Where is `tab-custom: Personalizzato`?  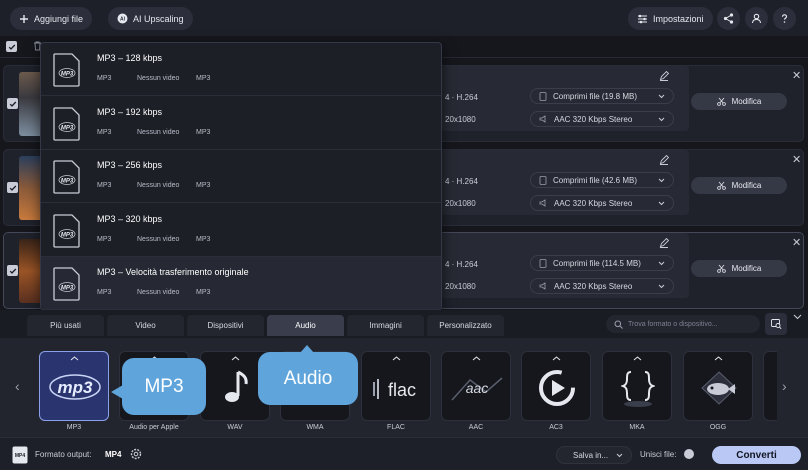
tab-custom: Personalizzato is located at coordinates (465, 325).